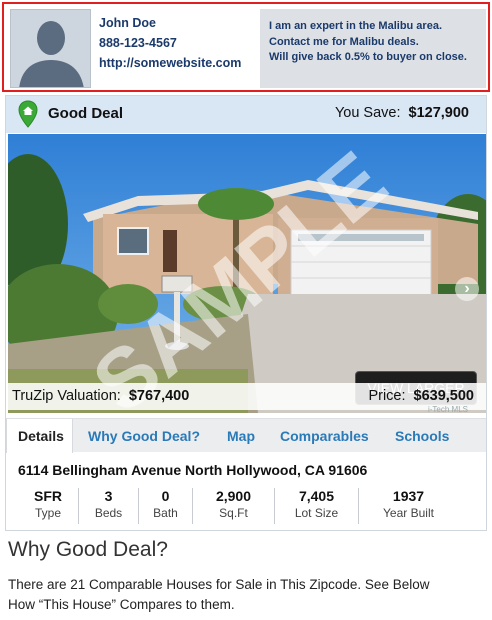 This screenshot has height=620, width=492. What do you see at coordinates (47, 513) in the screenshot?
I see `stat-label: Type` at bounding box center [47, 513].